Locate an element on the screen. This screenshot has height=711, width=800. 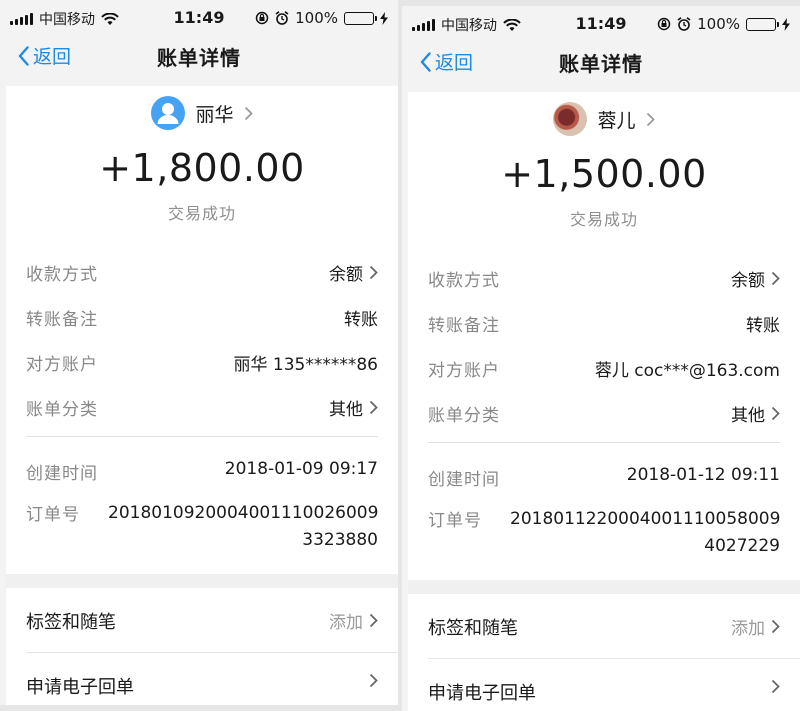
detail-row-counterparty: 对方账户 蓉儿 coc***@163.com is located at coordinates (604, 366).